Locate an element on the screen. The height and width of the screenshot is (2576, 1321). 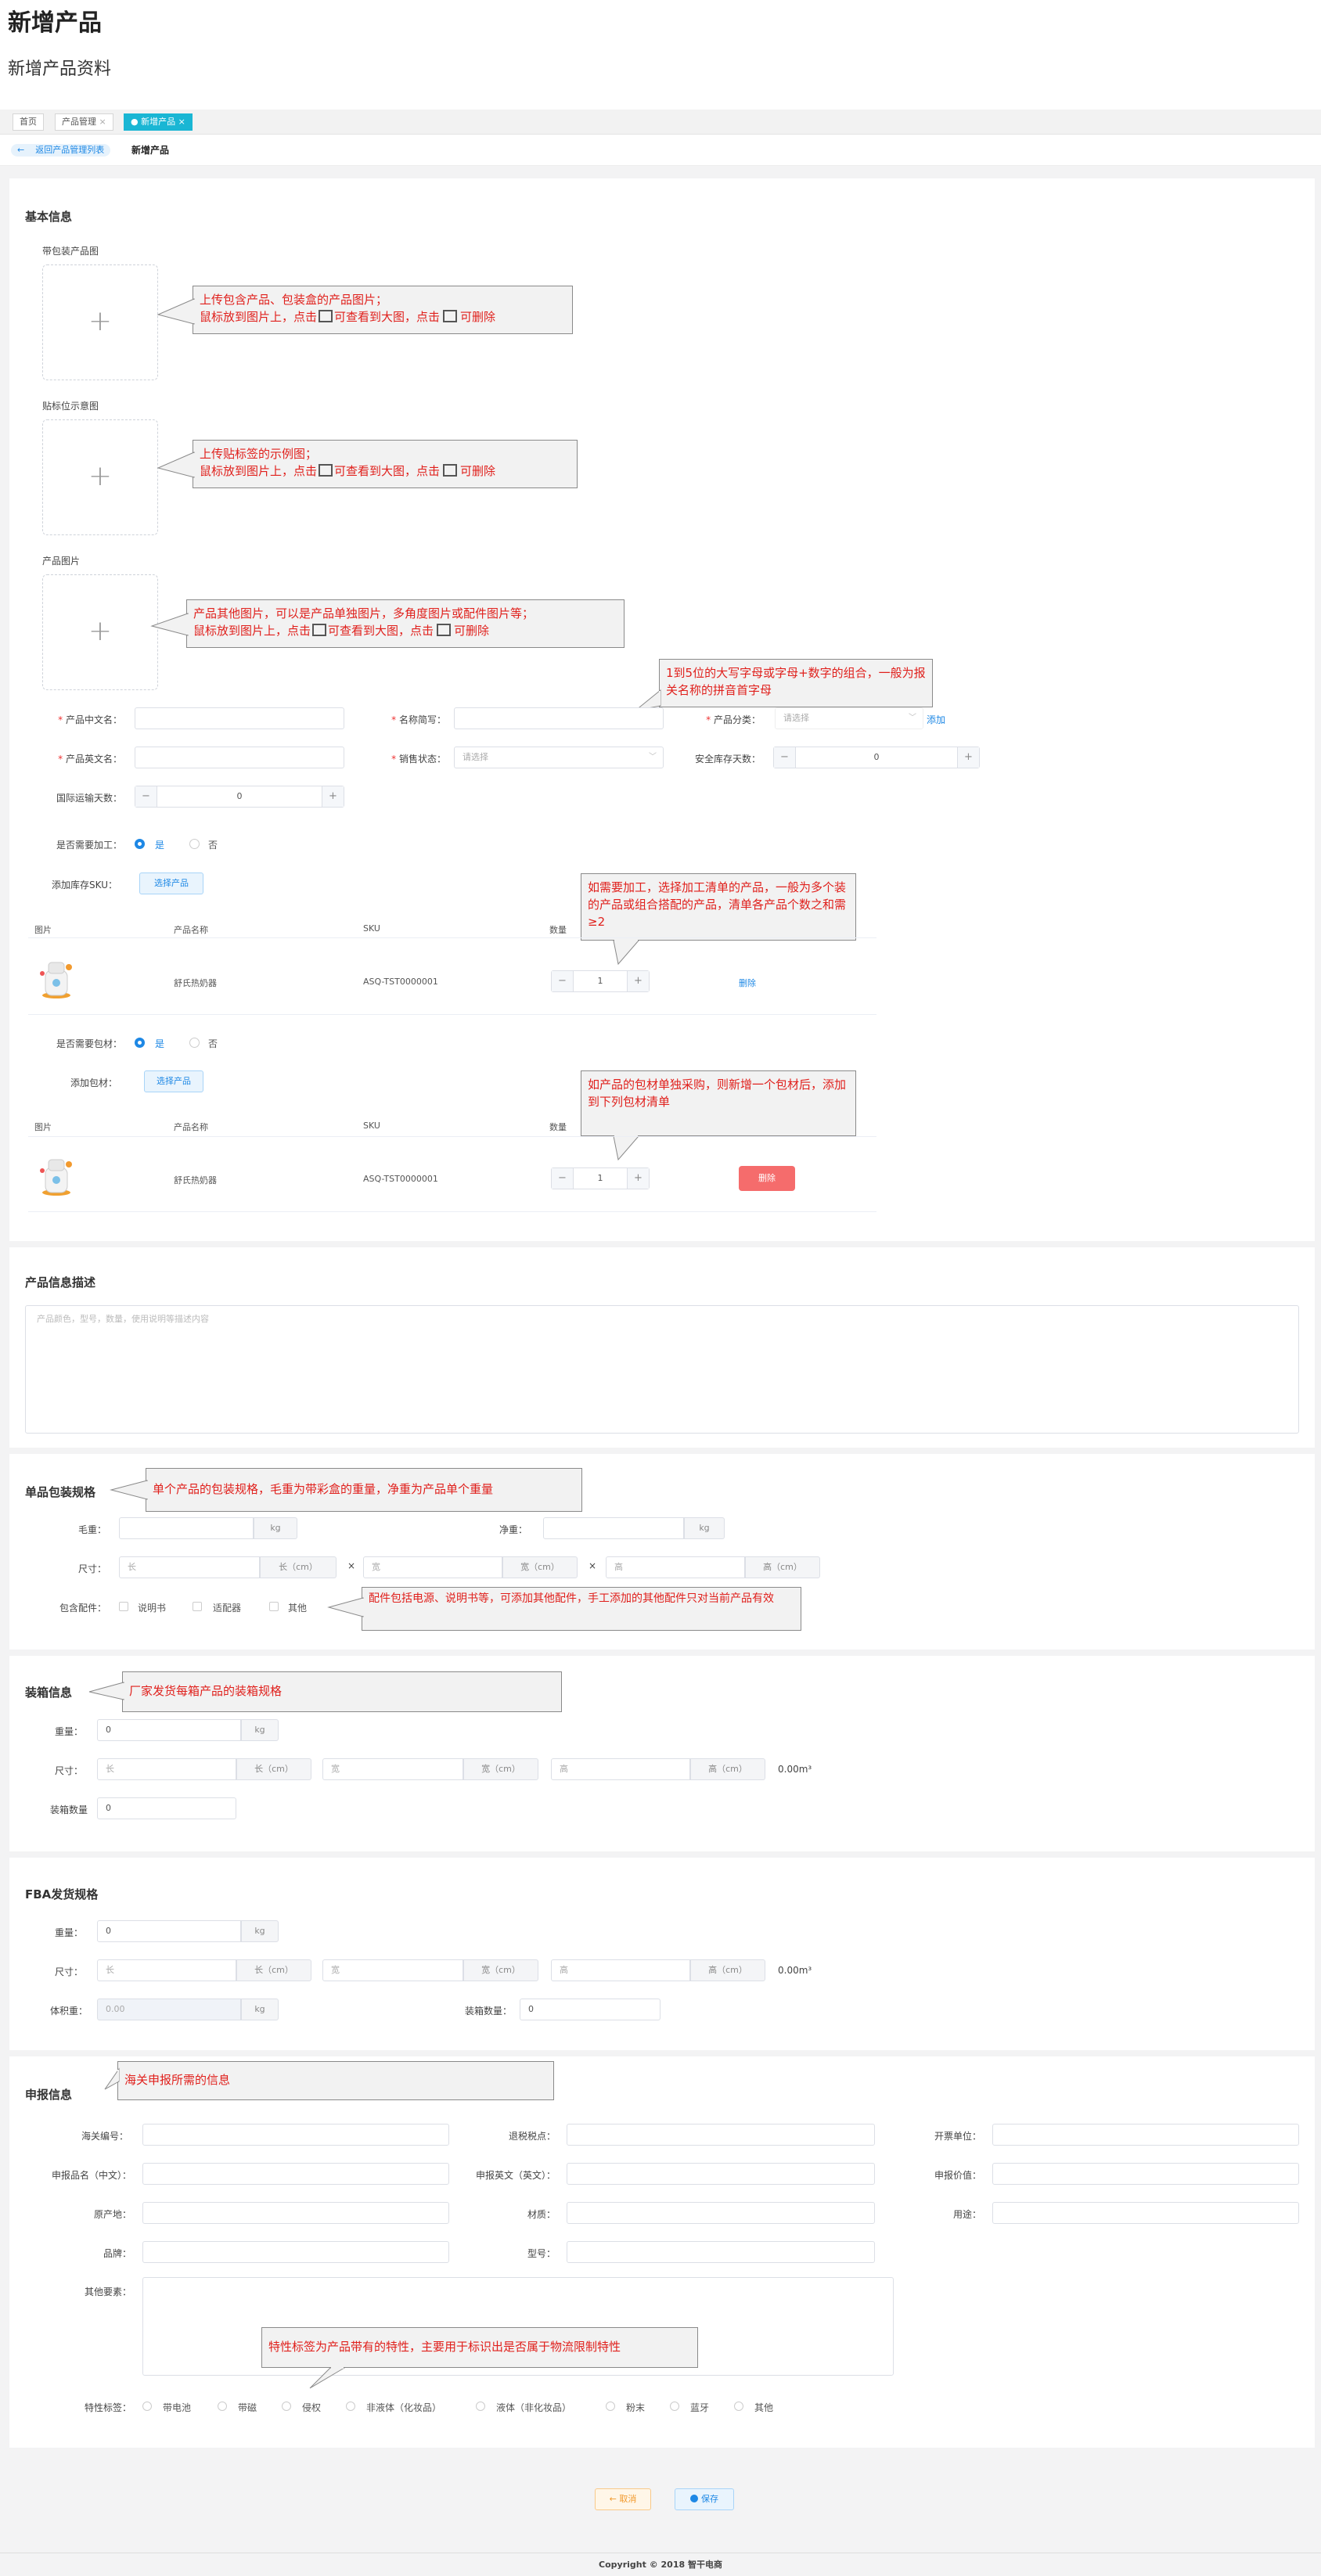
pkg-height-input: 高 is located at coordinates (675, 1567).